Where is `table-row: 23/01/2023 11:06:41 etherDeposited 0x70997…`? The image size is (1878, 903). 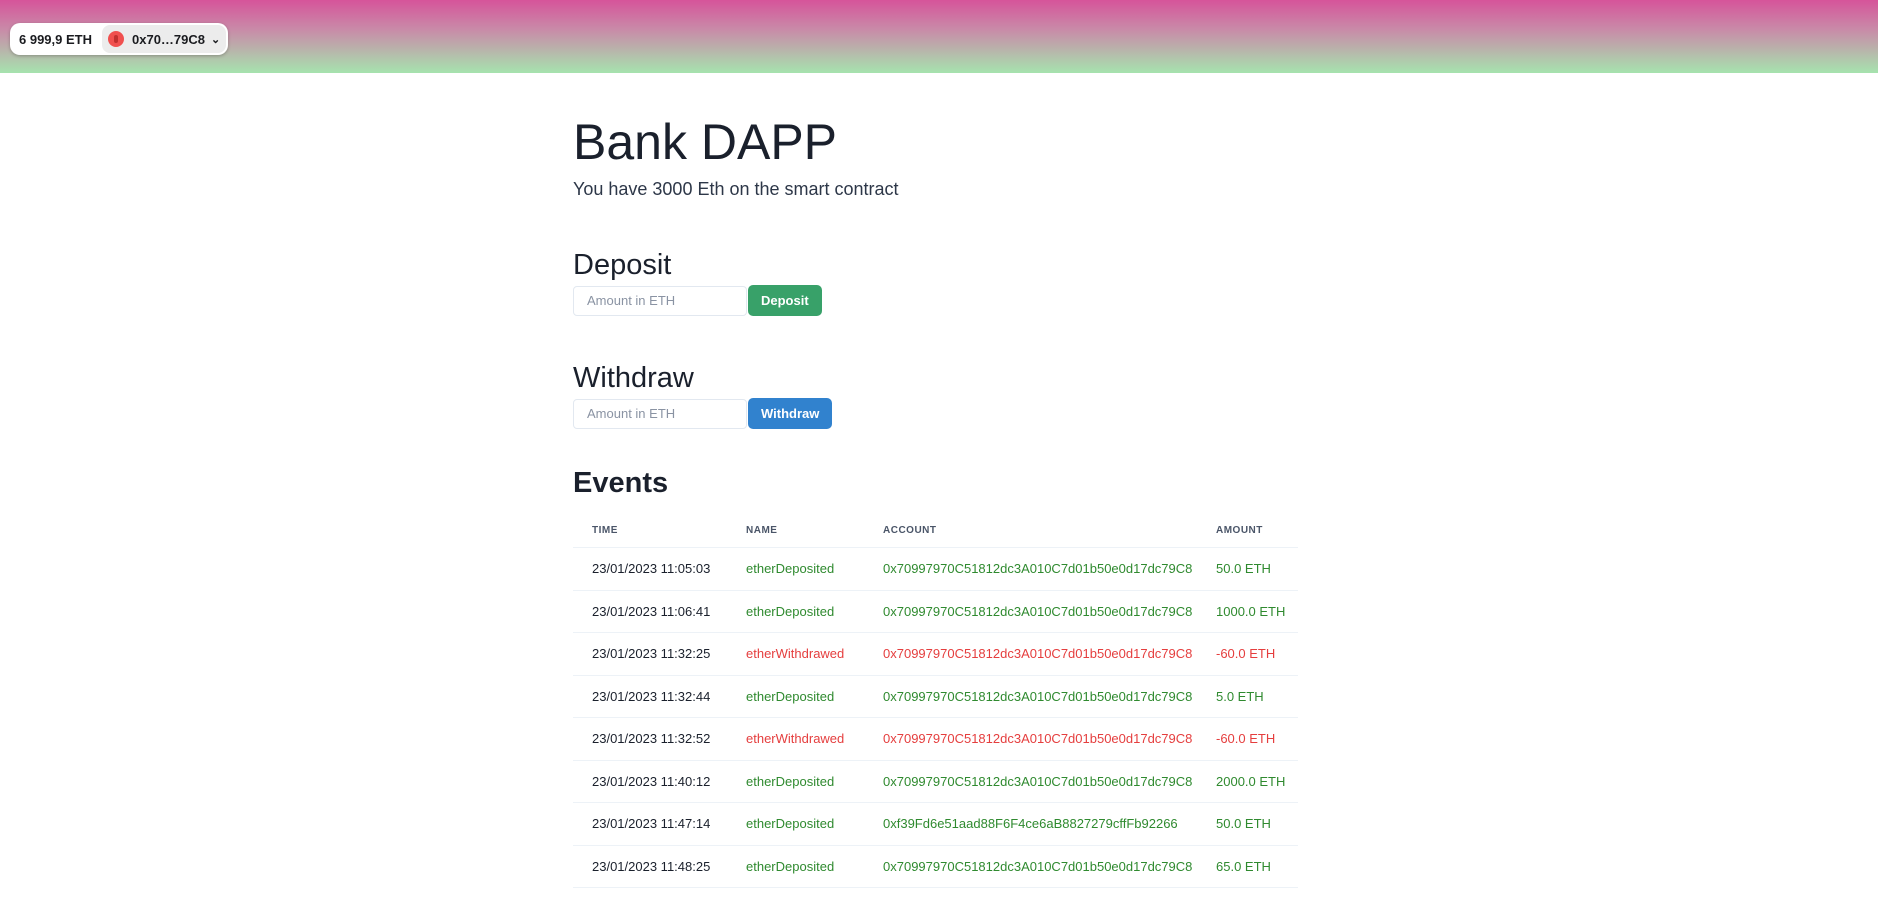
table-row: 23/01/2023 11:06:41 etherDeposited 0x70997… is located at coordinates (935, 611).